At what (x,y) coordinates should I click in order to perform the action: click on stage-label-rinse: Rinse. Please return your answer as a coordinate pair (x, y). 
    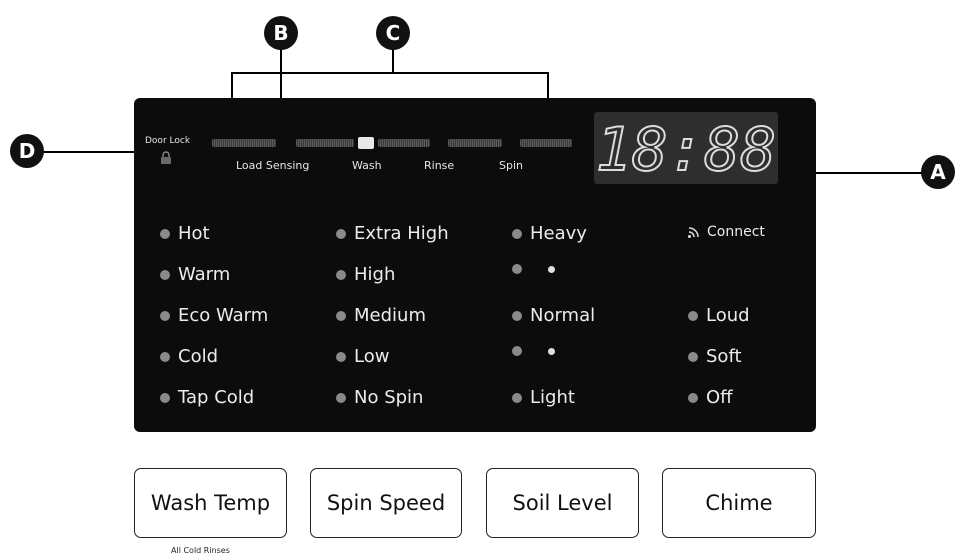
    Looking at the image, I should click on (439, 165).